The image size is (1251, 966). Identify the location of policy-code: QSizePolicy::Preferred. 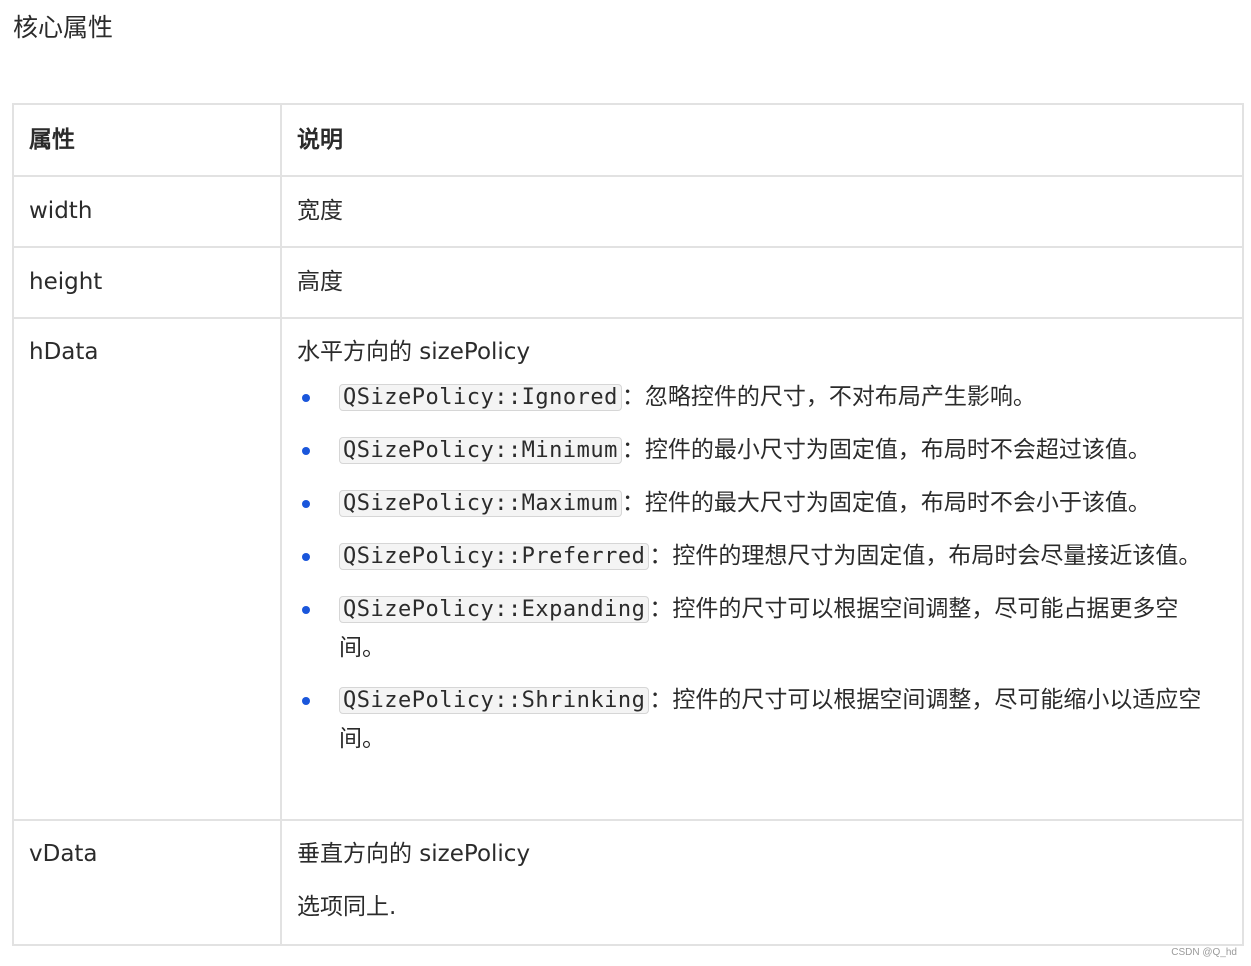
(494, 556).